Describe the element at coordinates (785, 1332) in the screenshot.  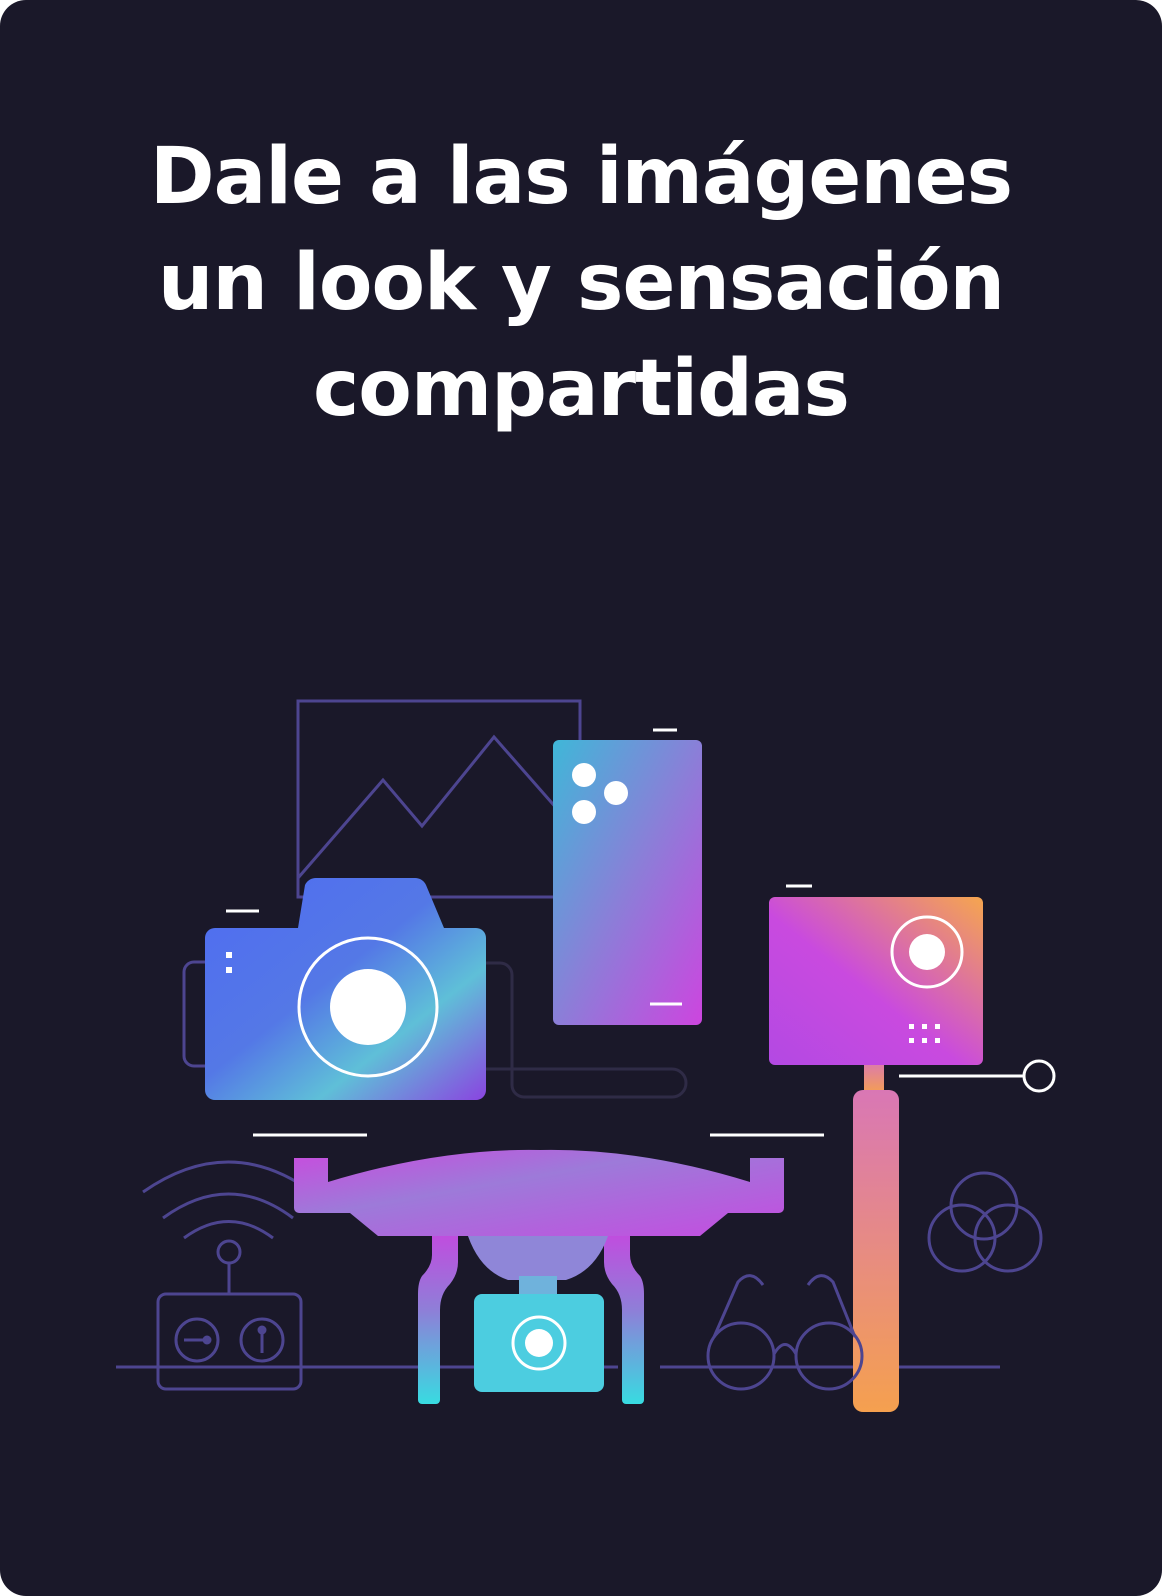
I see `glasses-icon` at that location.